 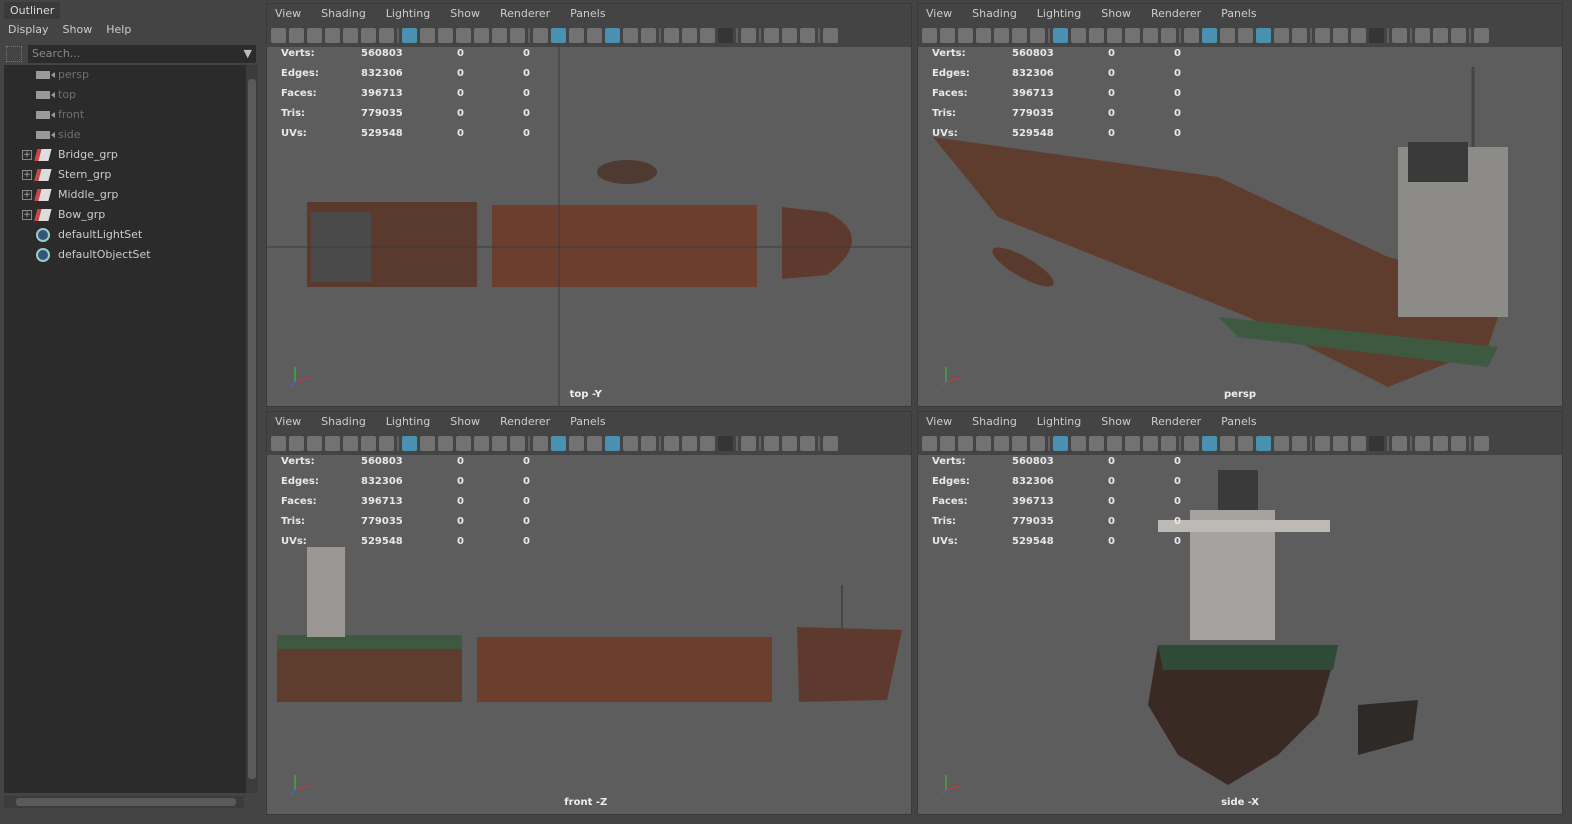 What do you see at coordinates (1132, 35) in the screenshot?
I see `field-chart-icon` at bounding box center [1132, 35].